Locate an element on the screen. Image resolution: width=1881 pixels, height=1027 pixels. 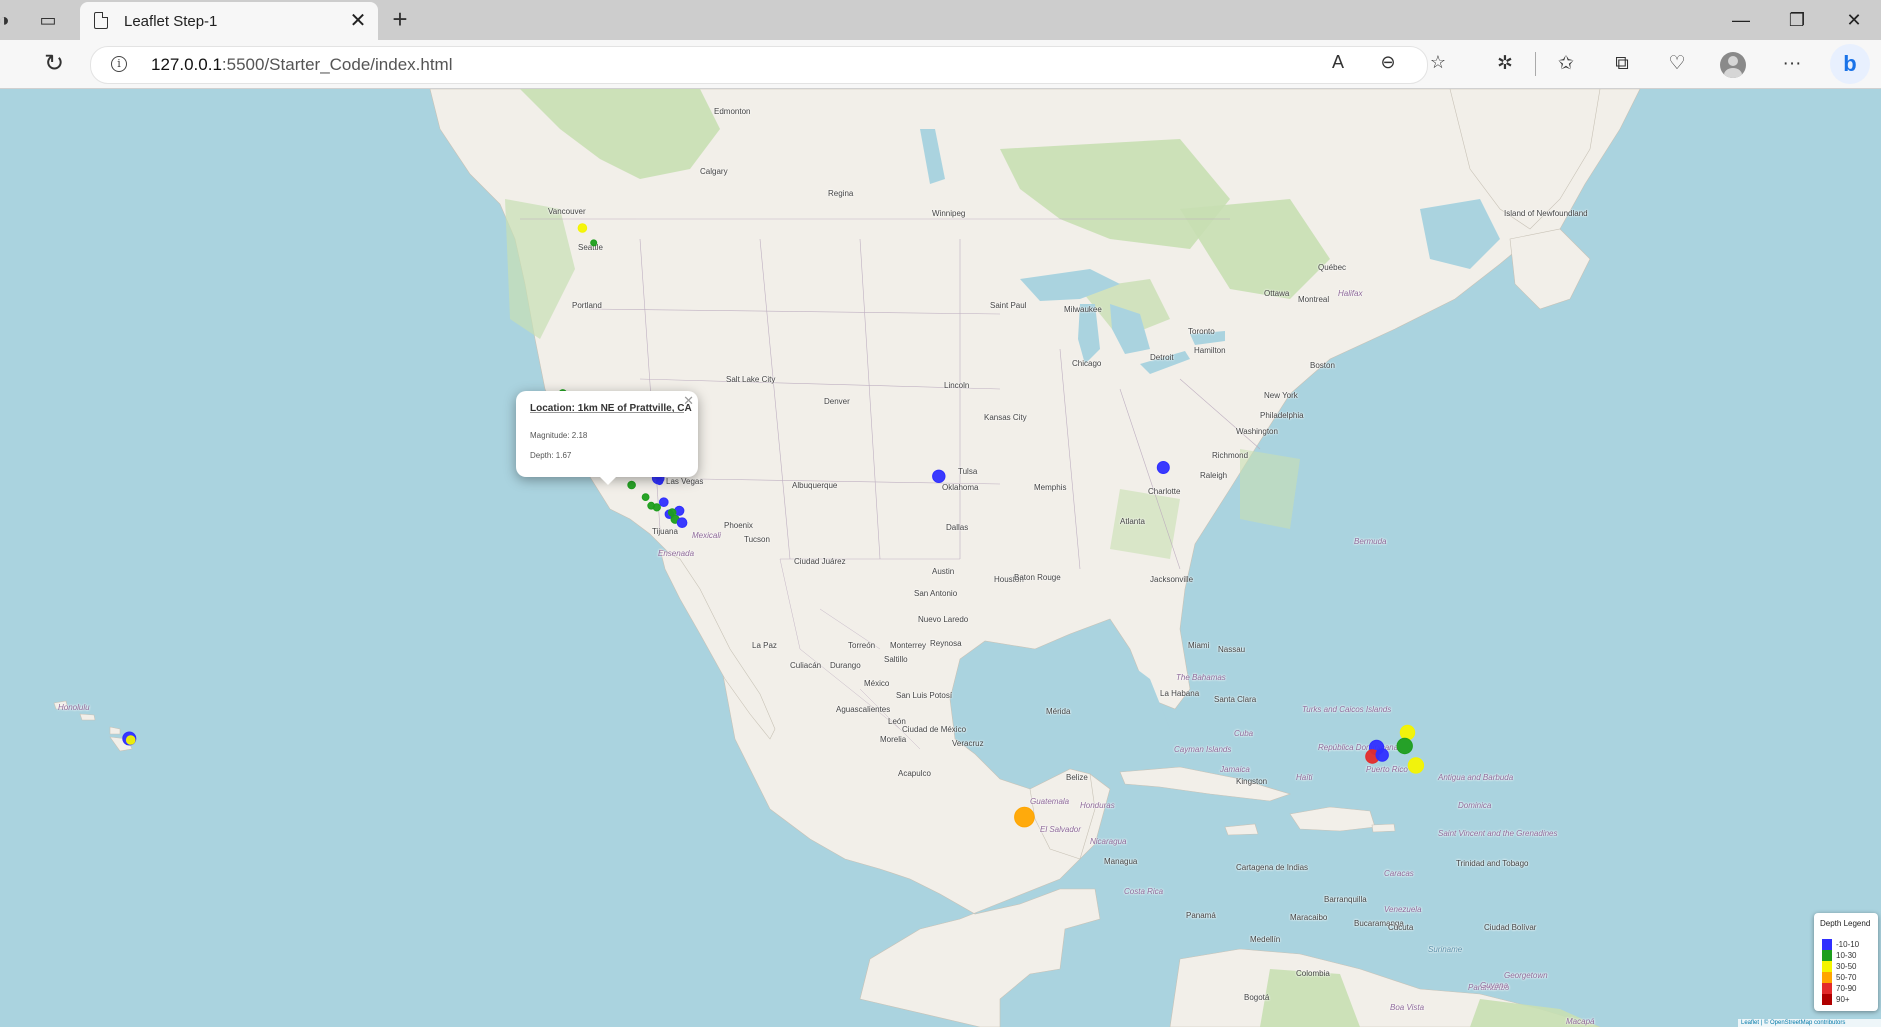
legend-item: 30-50 is located at coordinates (1839, 966).